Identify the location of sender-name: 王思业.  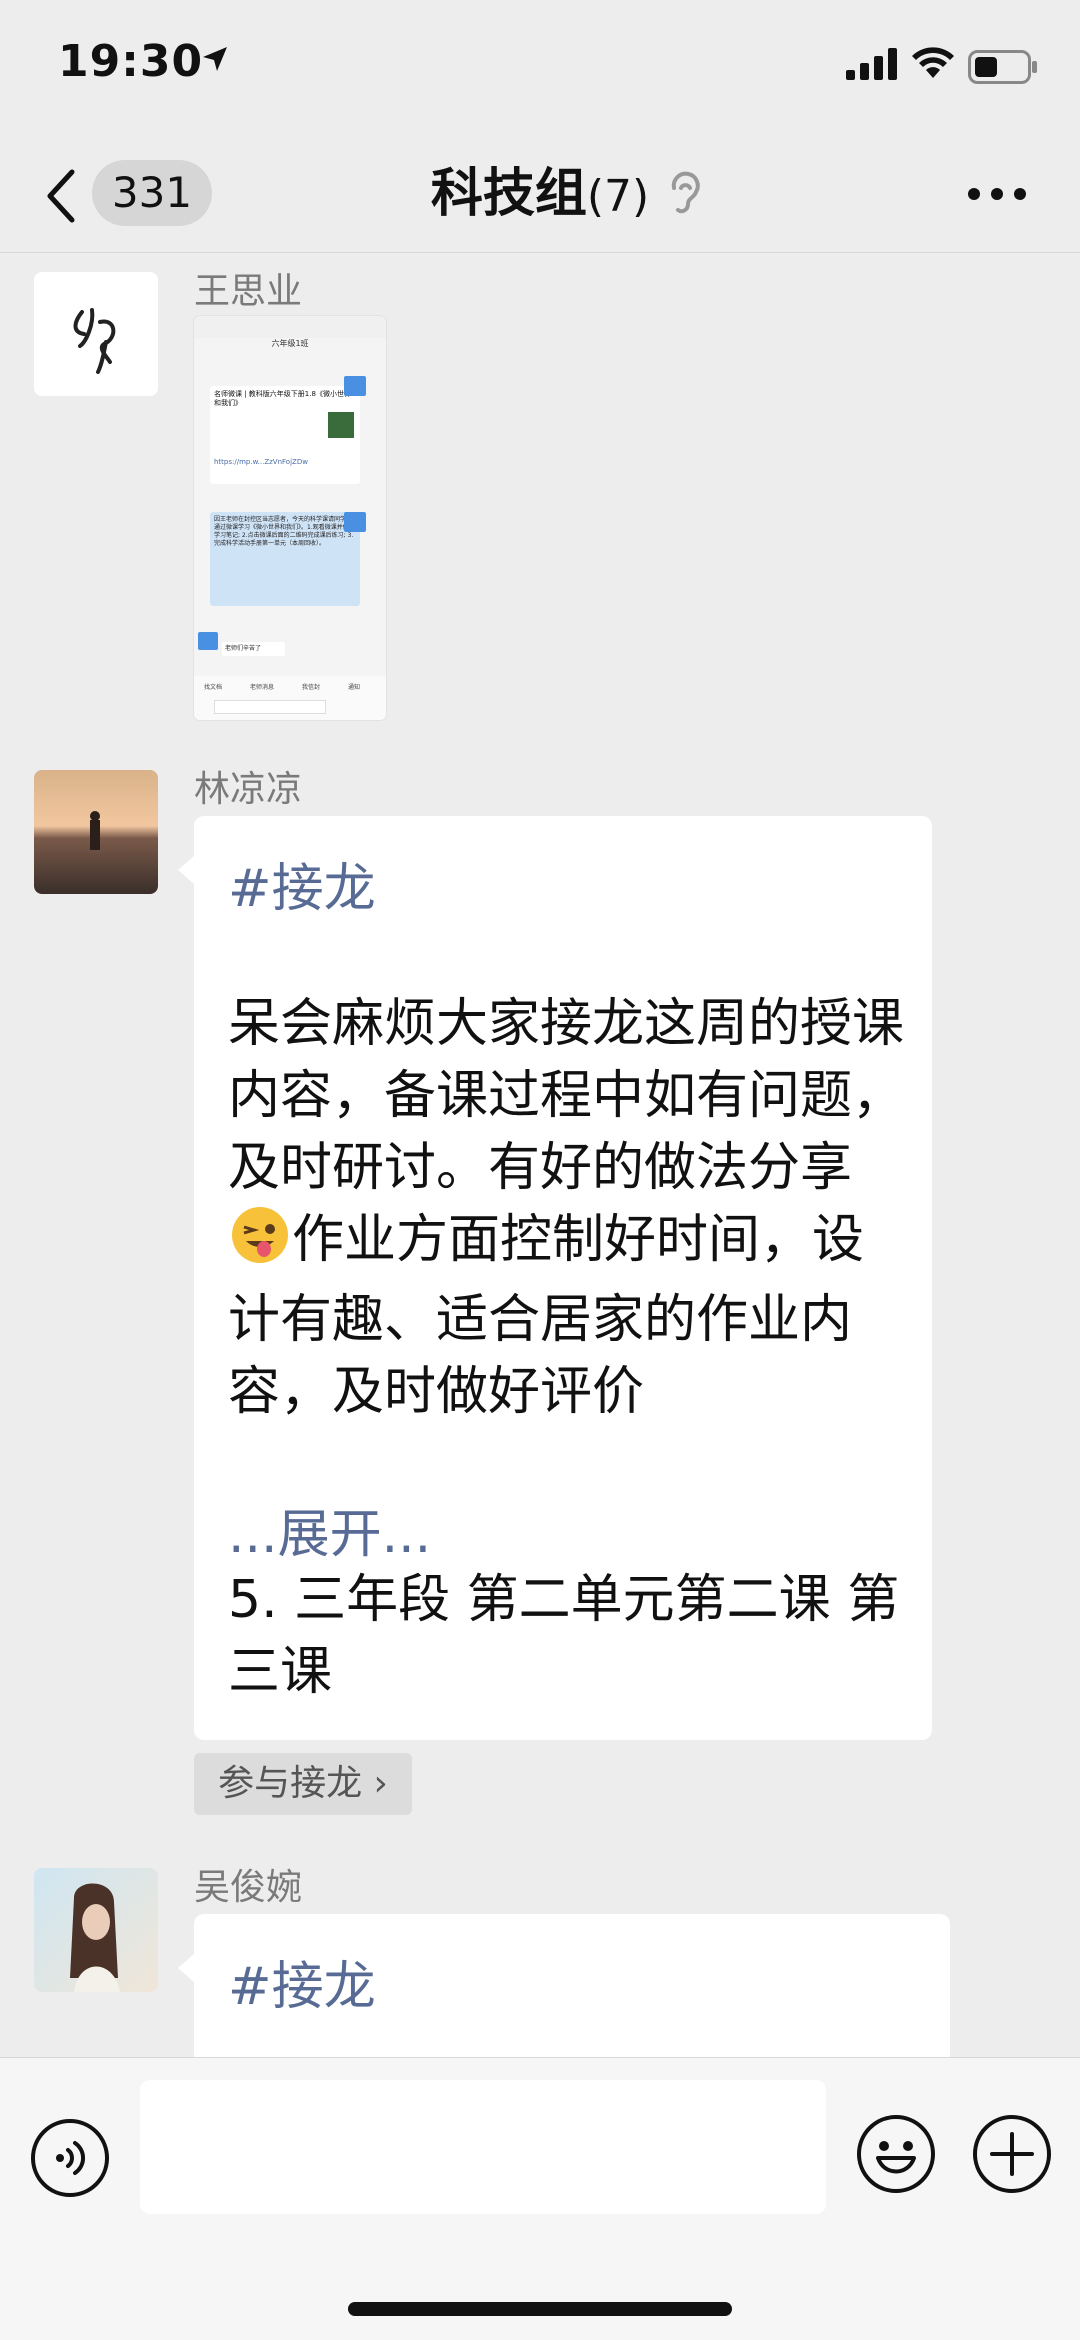
(248, 291).